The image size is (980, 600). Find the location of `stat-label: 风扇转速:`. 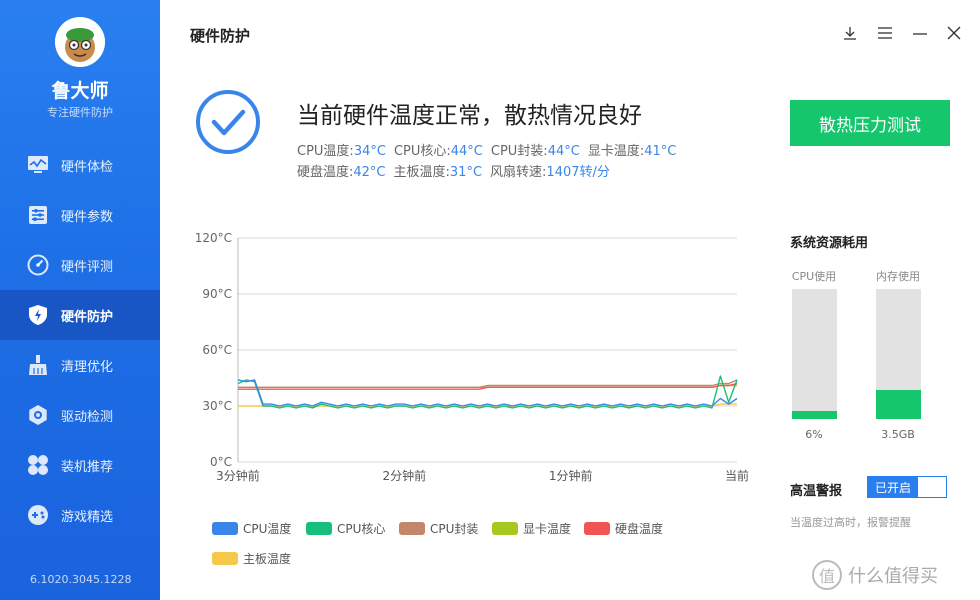

stat-label: 风扇转速: is located at coordinates (518, 172).